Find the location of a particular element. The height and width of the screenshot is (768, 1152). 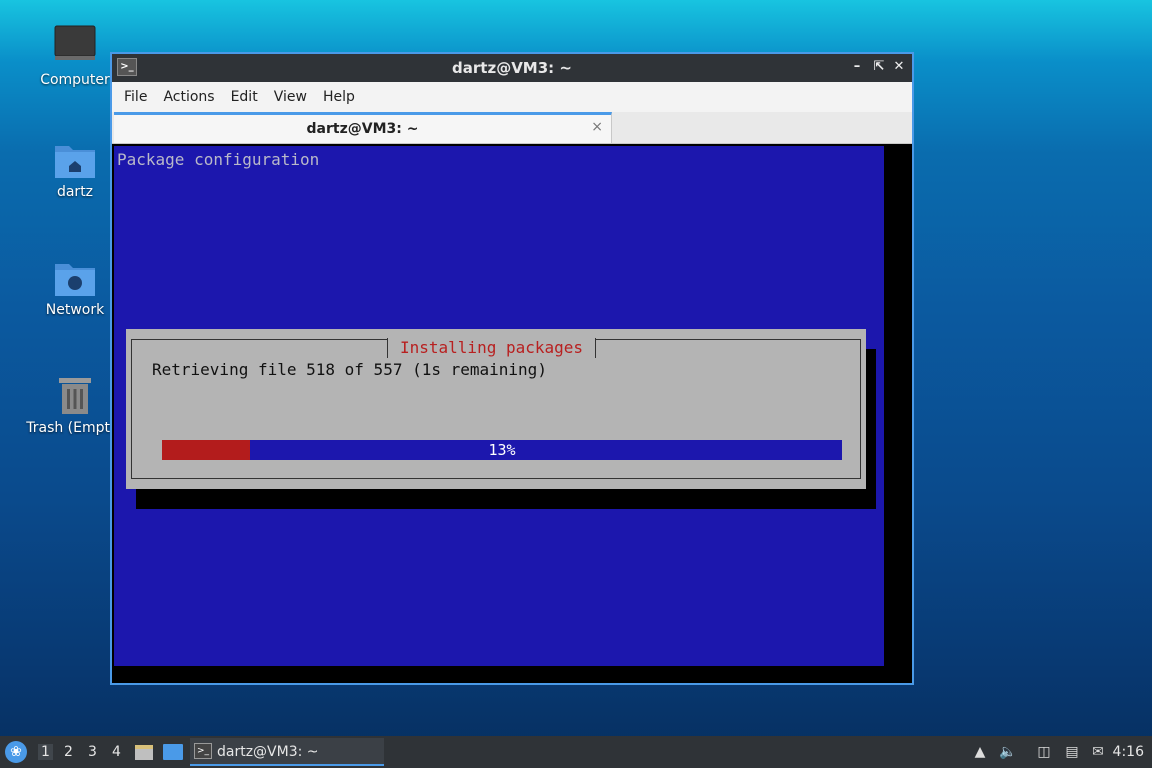

dialog-title: Installing packages is located at coordinates (492, 347).